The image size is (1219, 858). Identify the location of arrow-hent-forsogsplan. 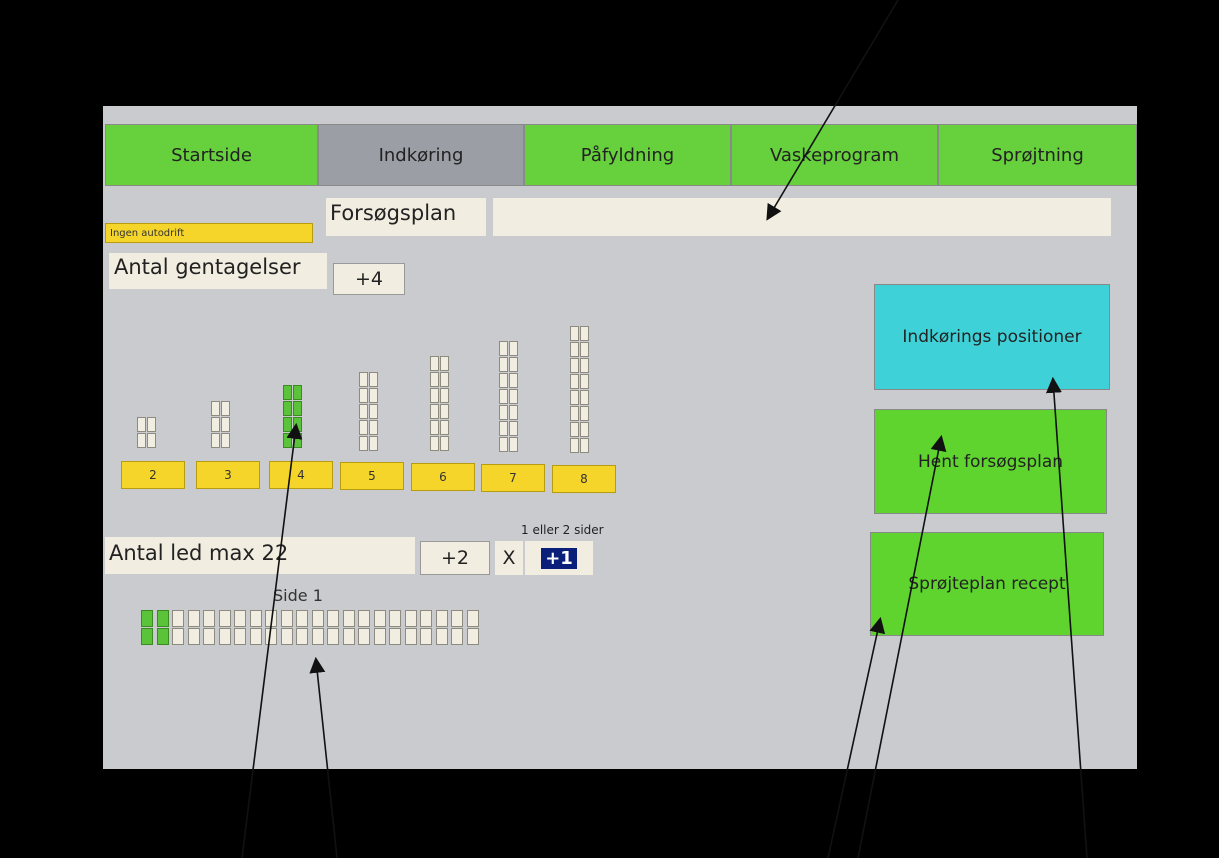
(902, 646).